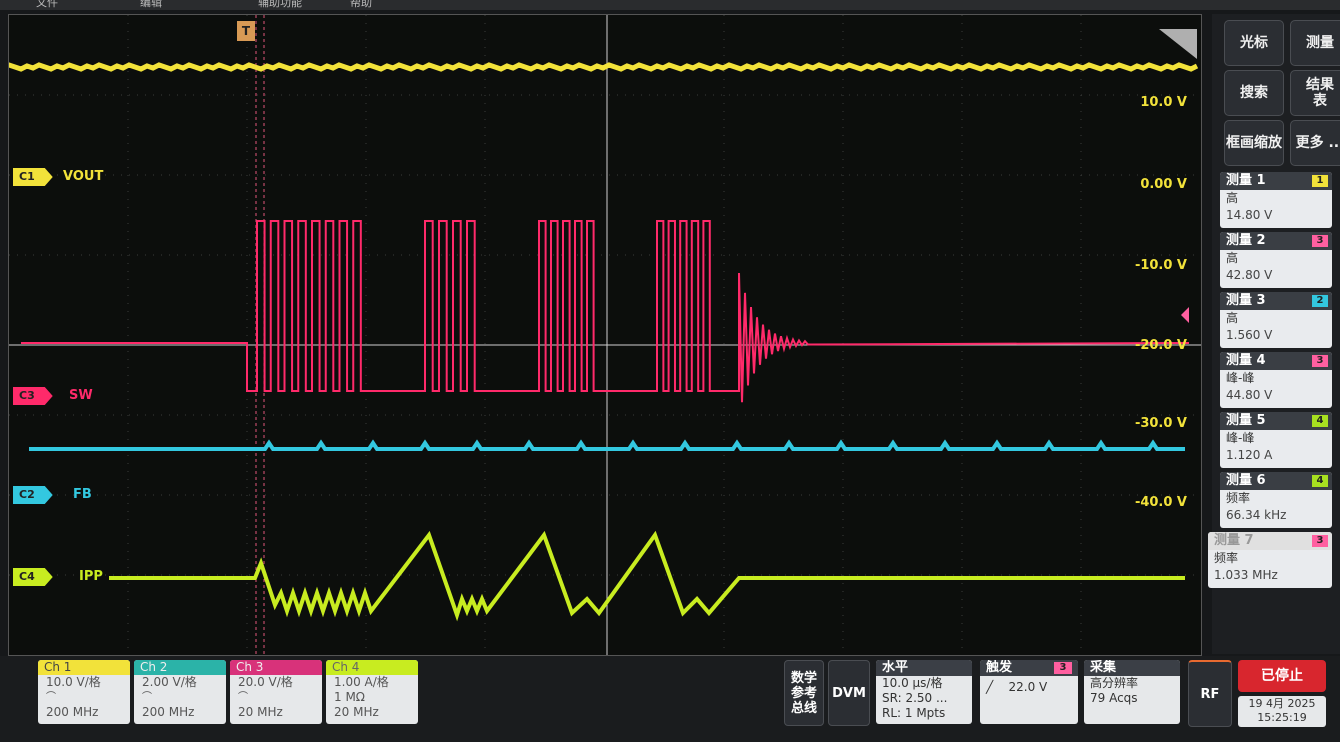 This screenshot has height=742, width=1340. What do you see at coordinates (83, 176) in the screenshot?
I see `ch1-name: VOUT` at bounding box center [83, 176].